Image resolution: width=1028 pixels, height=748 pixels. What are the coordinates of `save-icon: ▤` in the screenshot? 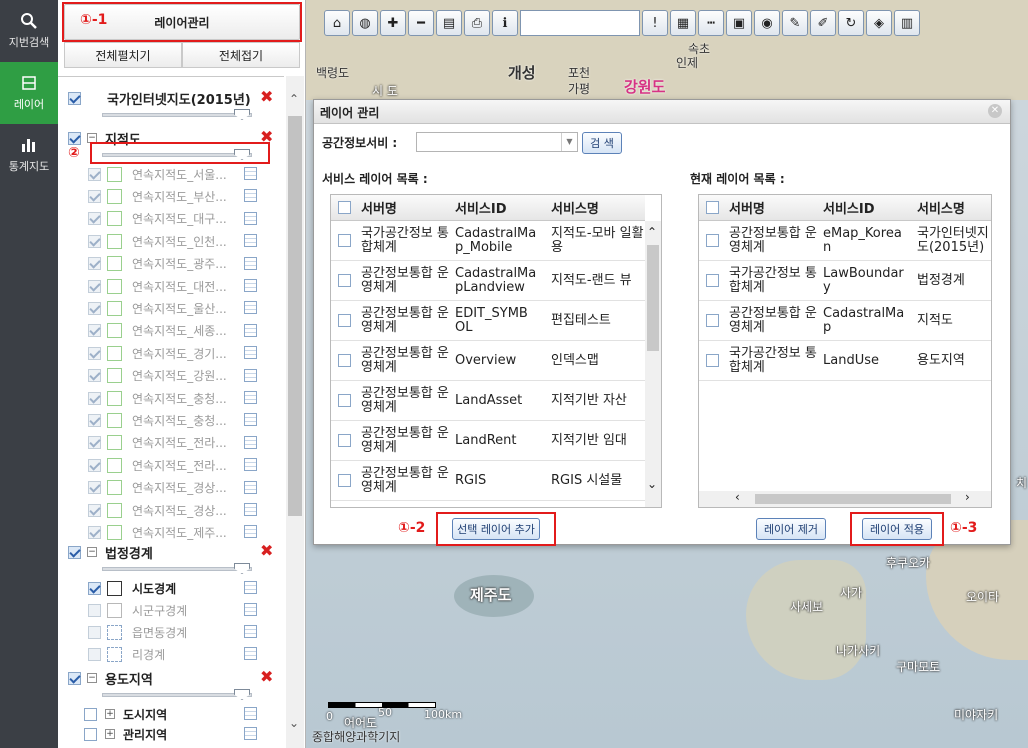 It's located at (449, 23).